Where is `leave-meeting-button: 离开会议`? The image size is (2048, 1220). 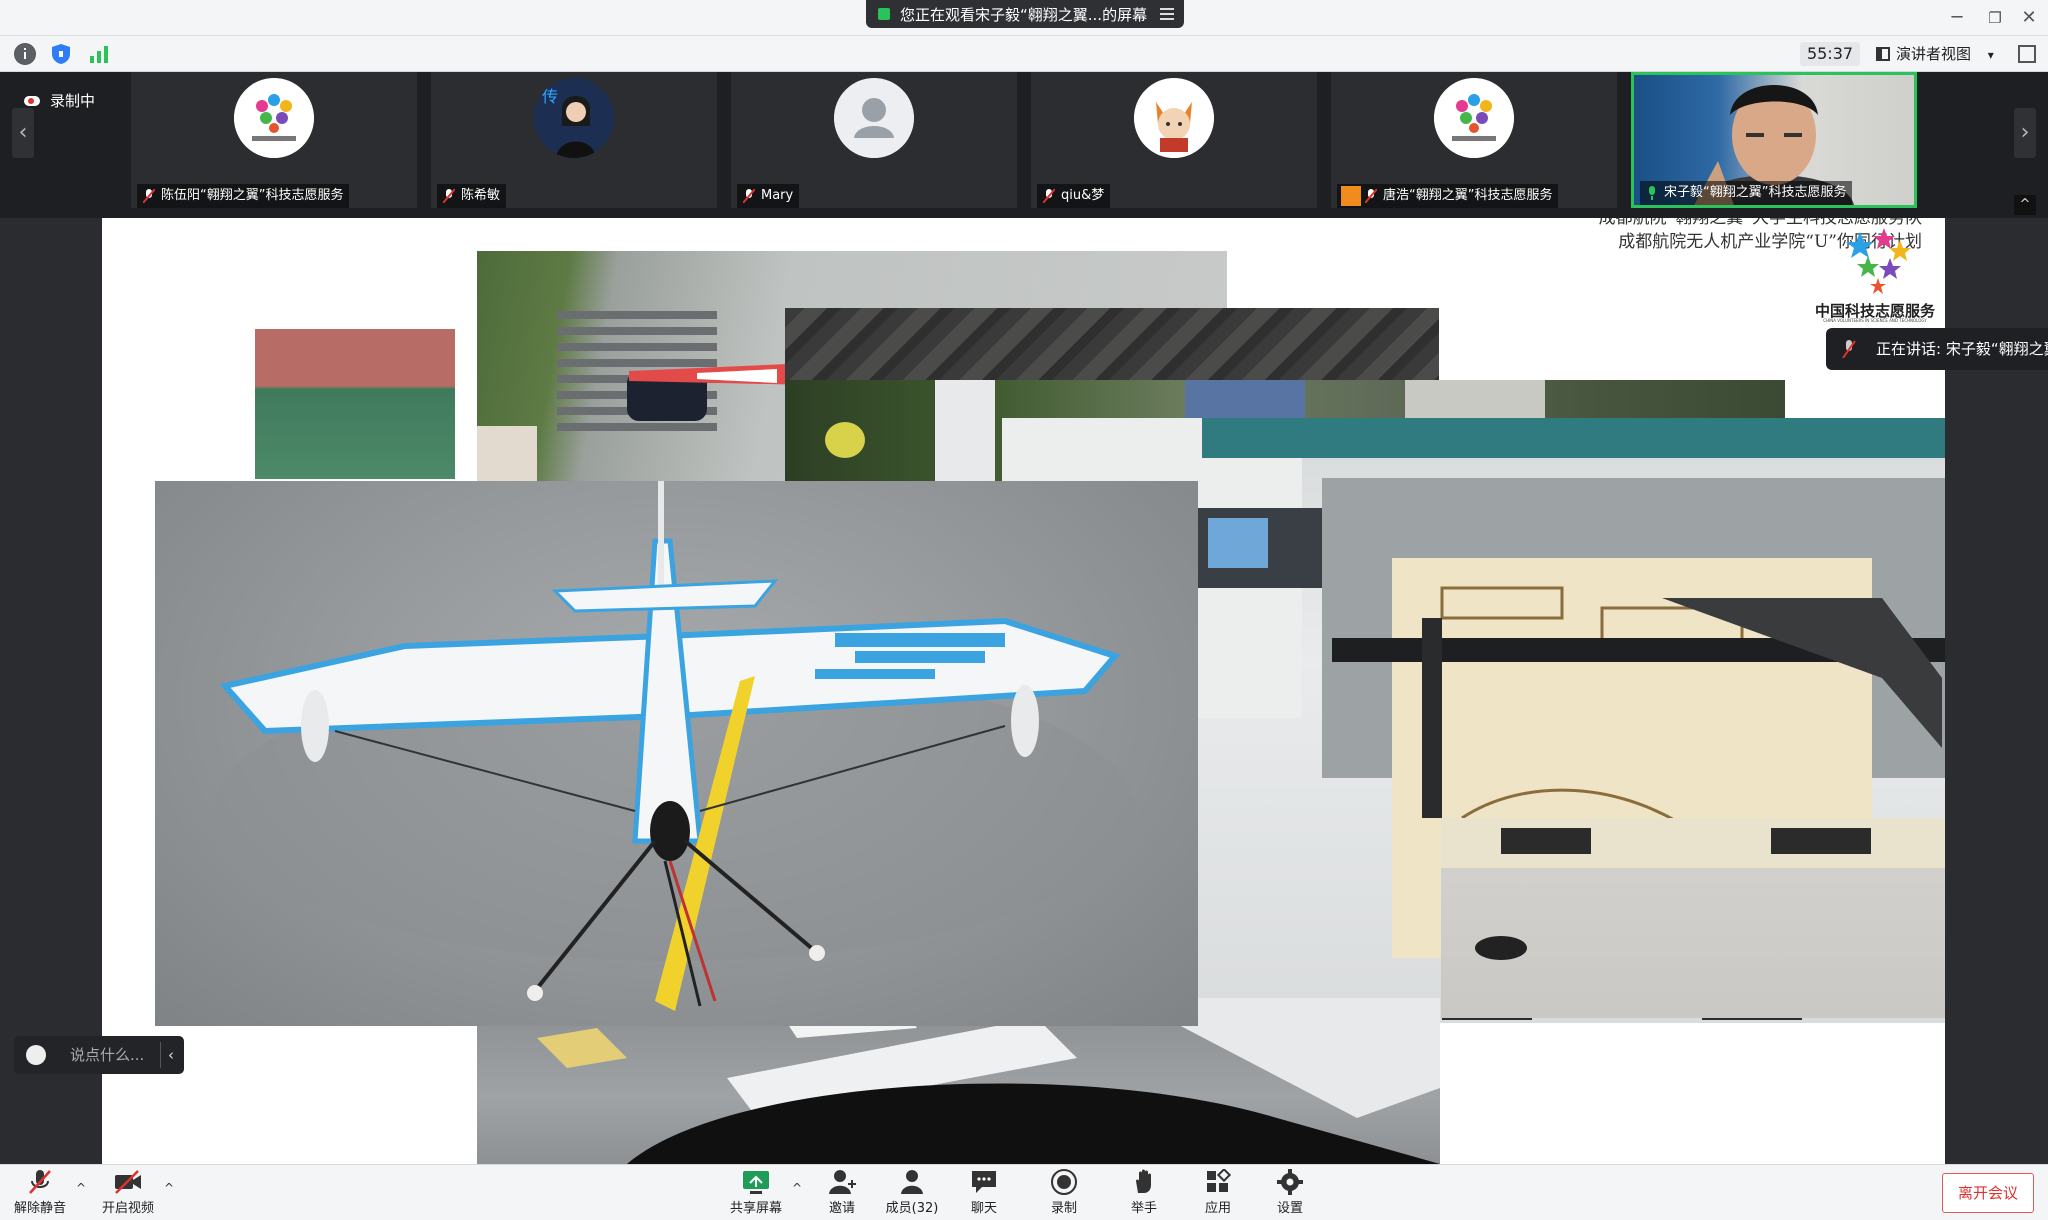
leave-meeting-button: 离开会议 is located at coordinates (1988, 1193).